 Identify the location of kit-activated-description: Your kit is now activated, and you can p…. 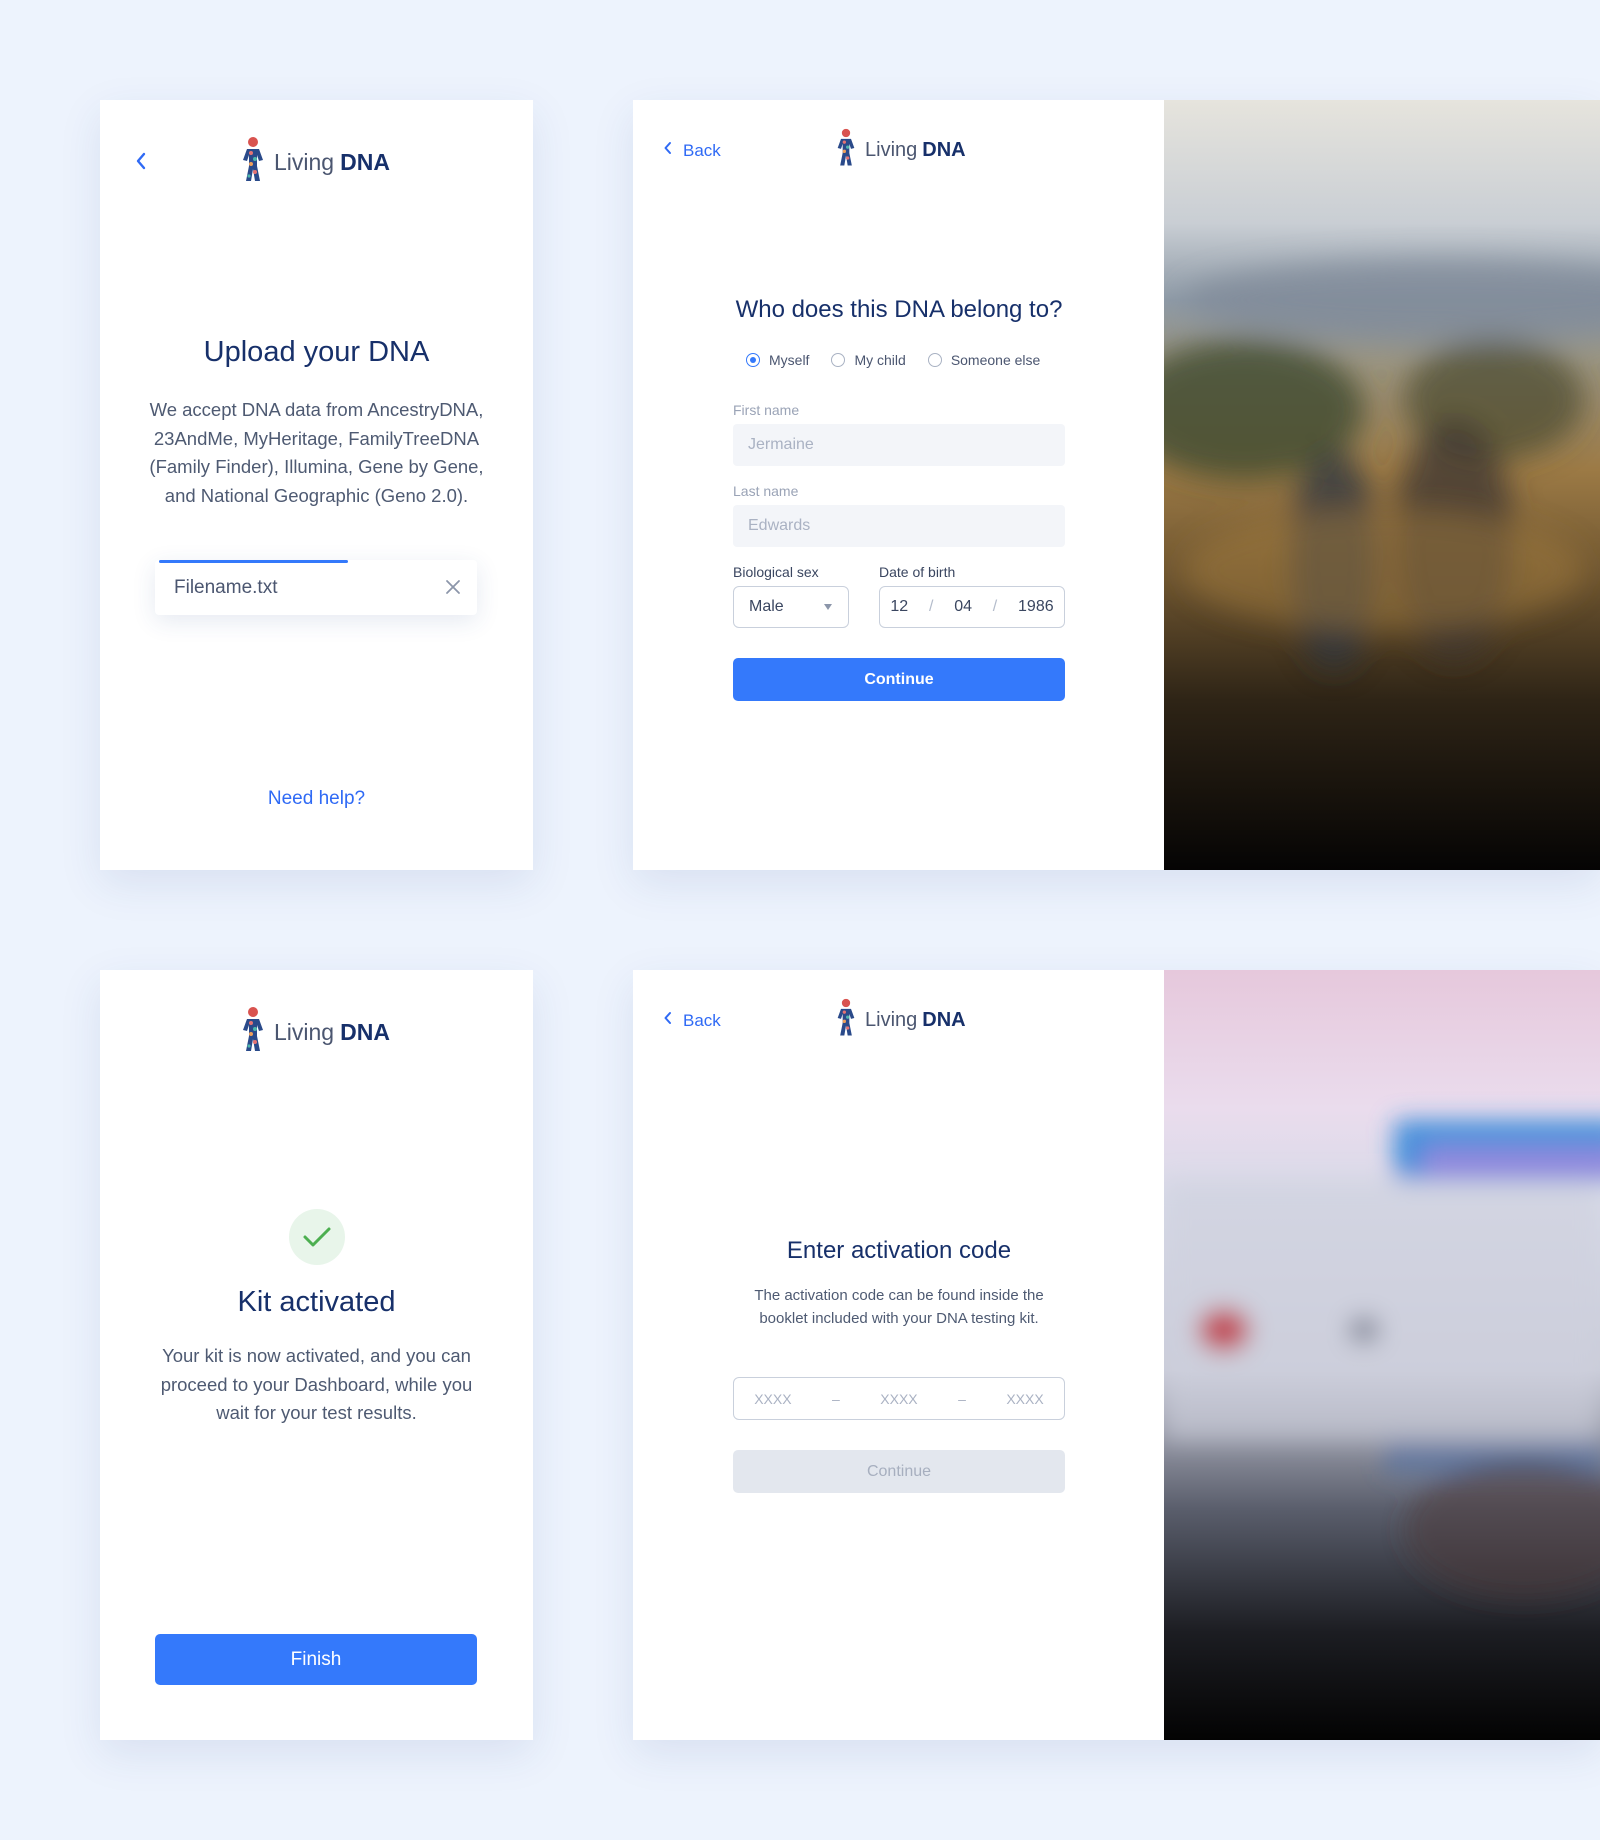
(316, 1384).